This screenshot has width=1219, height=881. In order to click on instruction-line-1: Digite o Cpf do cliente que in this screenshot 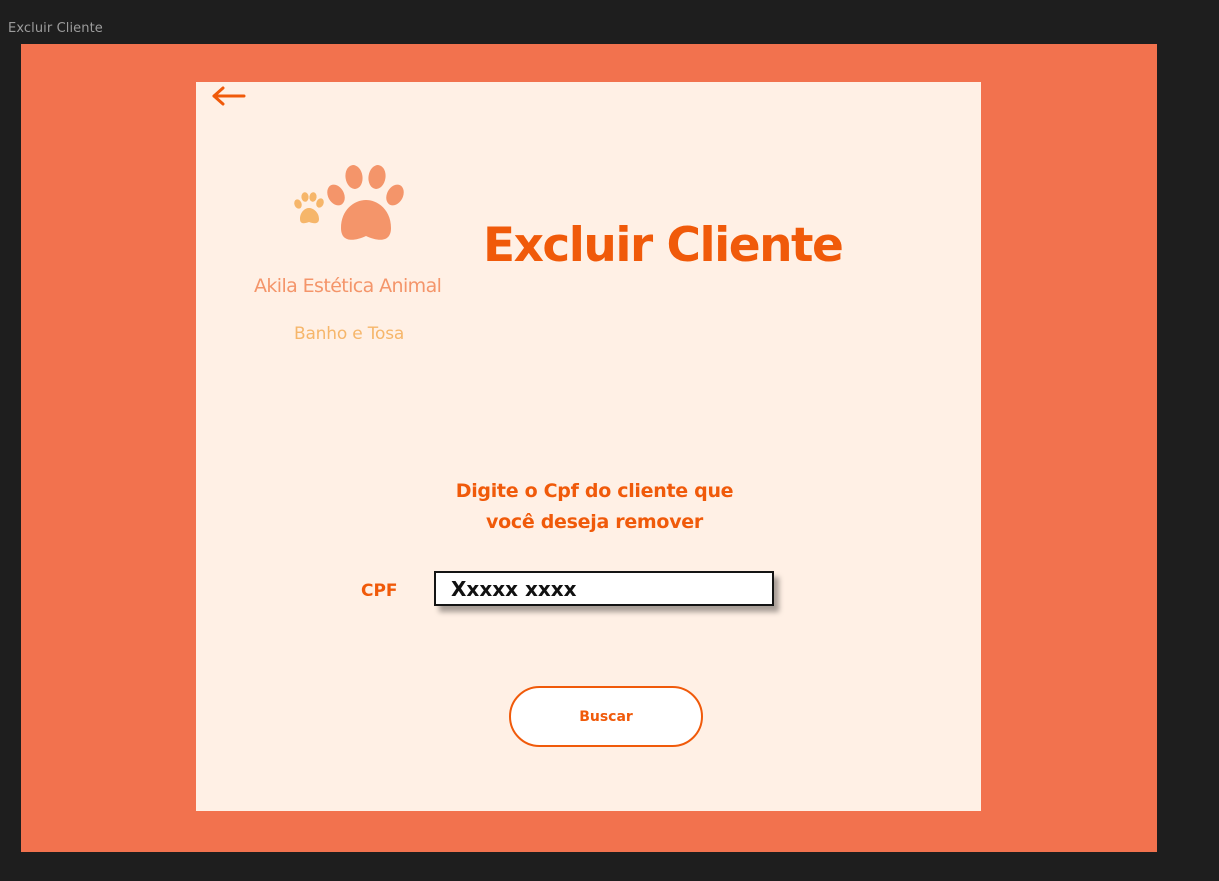, I will do `click(594, 491)`.